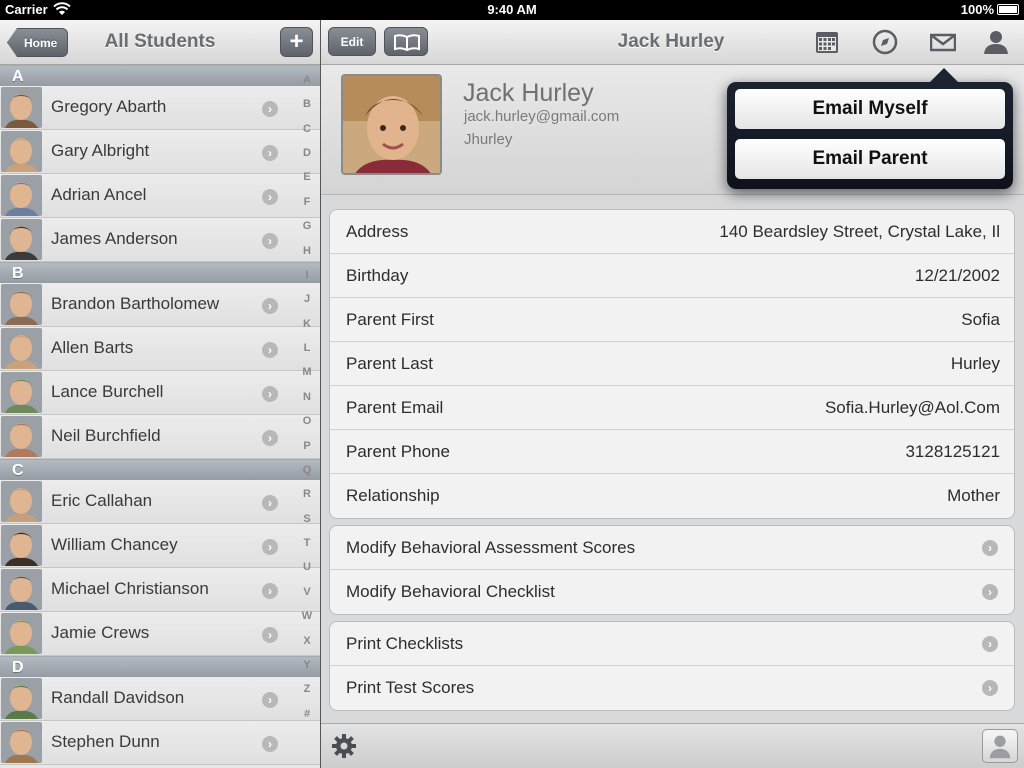  Describe the element at coordinates (996, 42) in the screenshot. I see `person-icon` at that location.